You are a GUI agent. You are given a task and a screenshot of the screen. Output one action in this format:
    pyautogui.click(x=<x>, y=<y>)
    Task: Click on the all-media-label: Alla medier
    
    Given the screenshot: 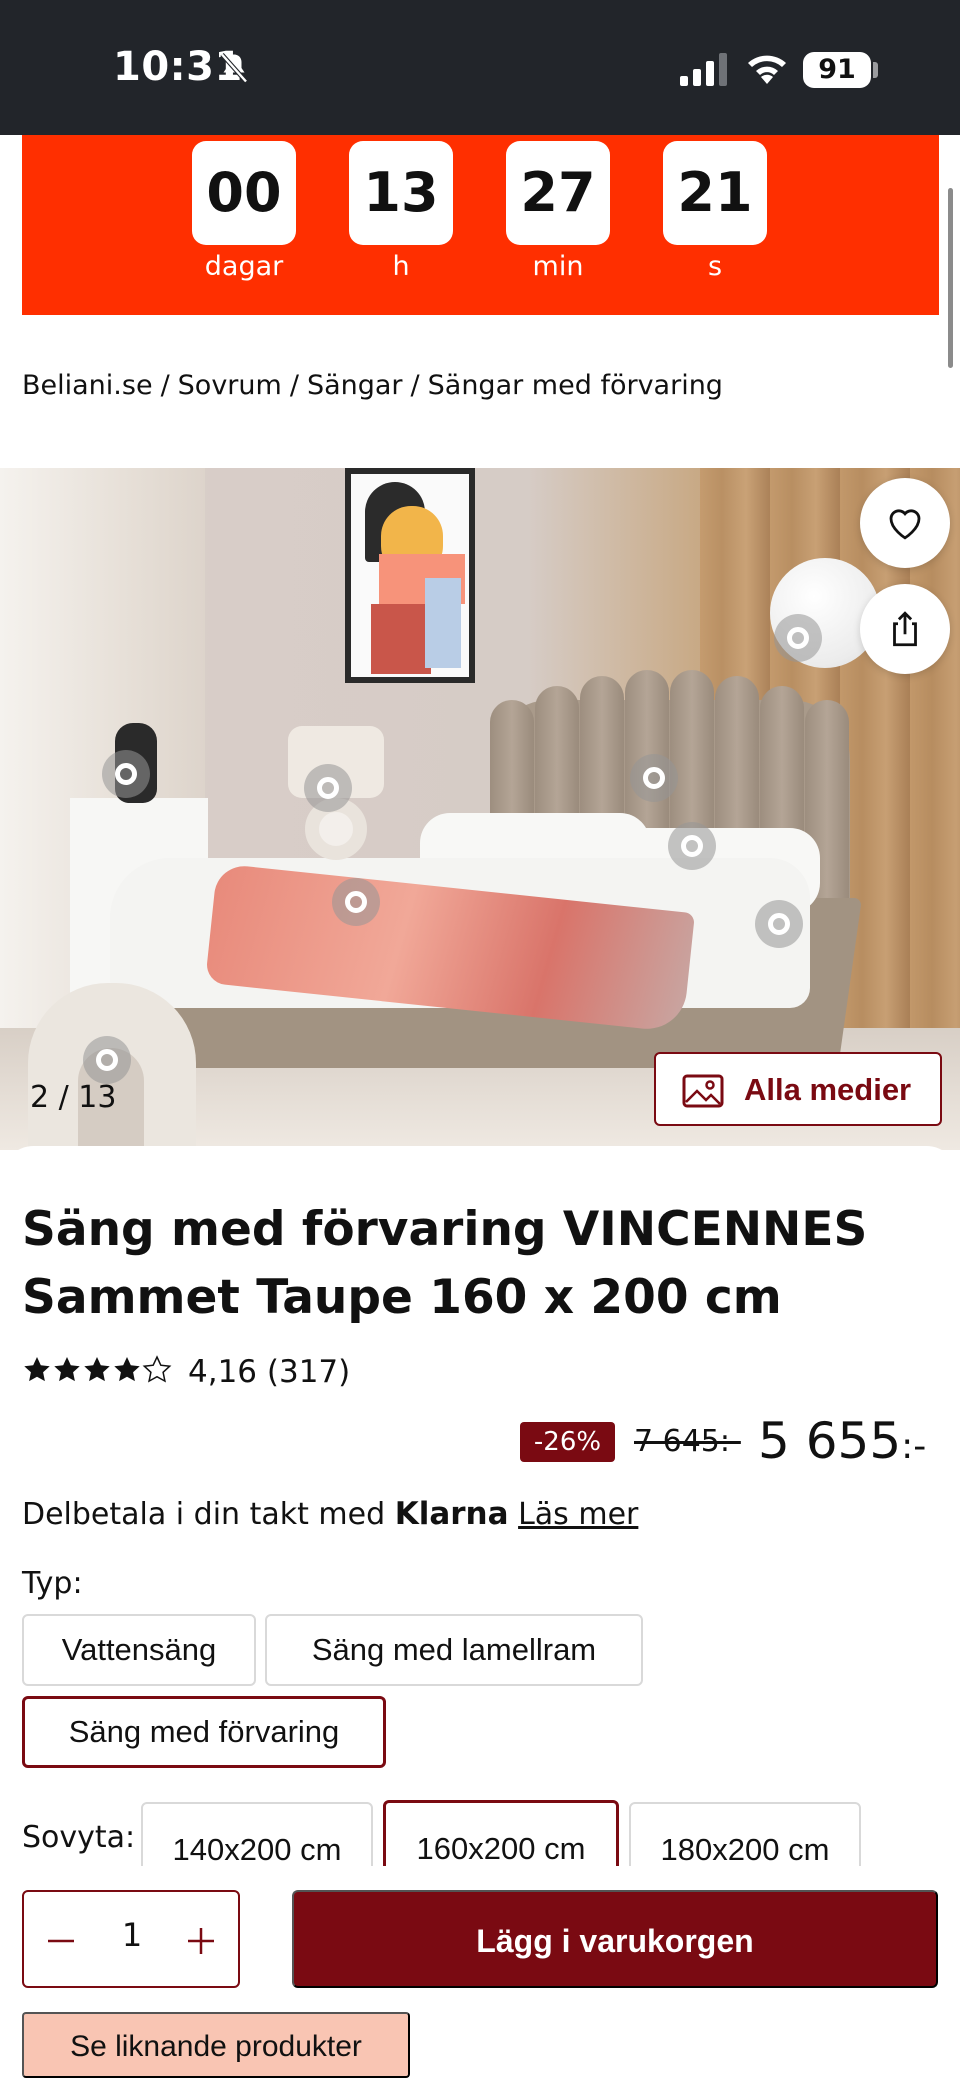 What is the action you would take?
    pyautogui.click(x=828, y=1089)
    